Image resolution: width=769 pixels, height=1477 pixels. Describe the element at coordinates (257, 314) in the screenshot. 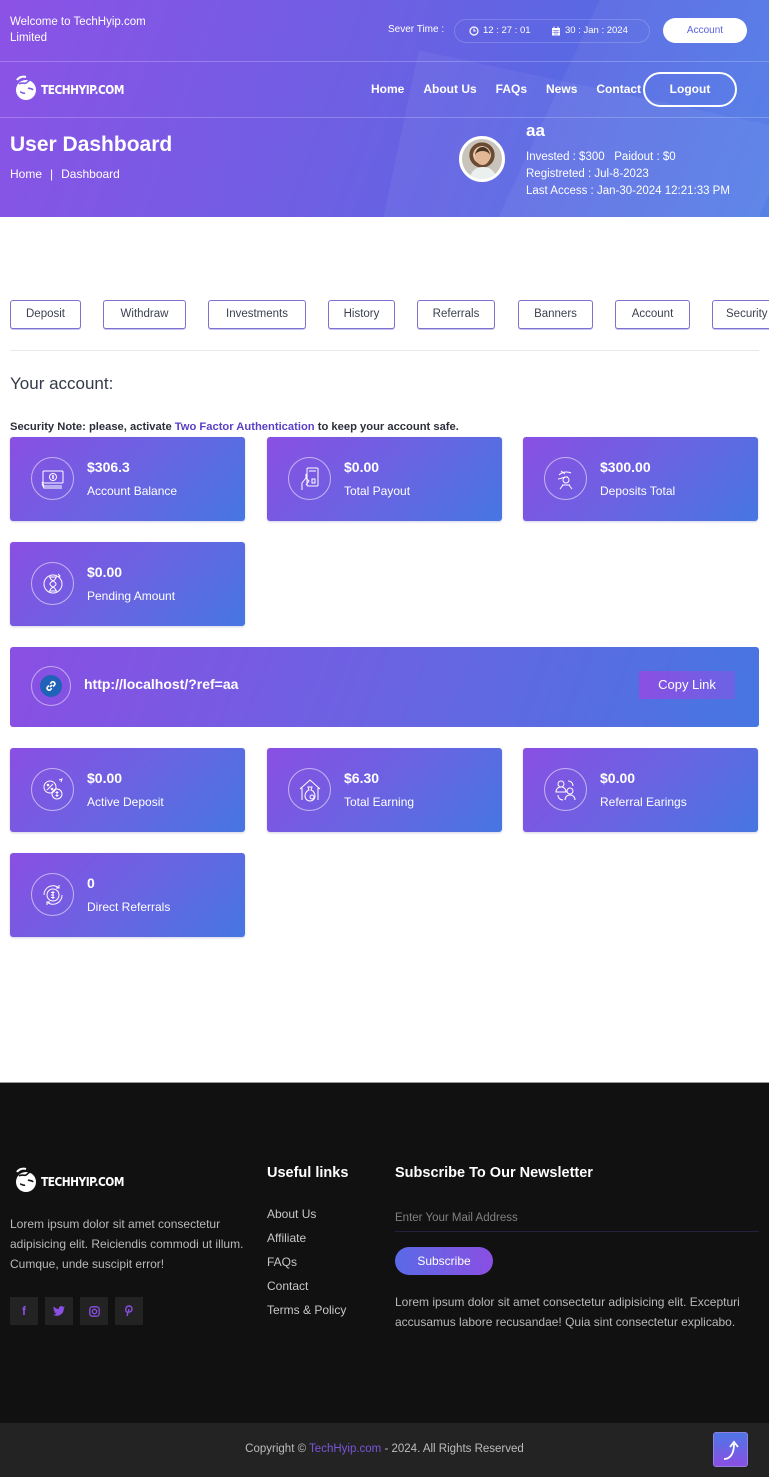

I see `tab-investments: Investments` at that location.